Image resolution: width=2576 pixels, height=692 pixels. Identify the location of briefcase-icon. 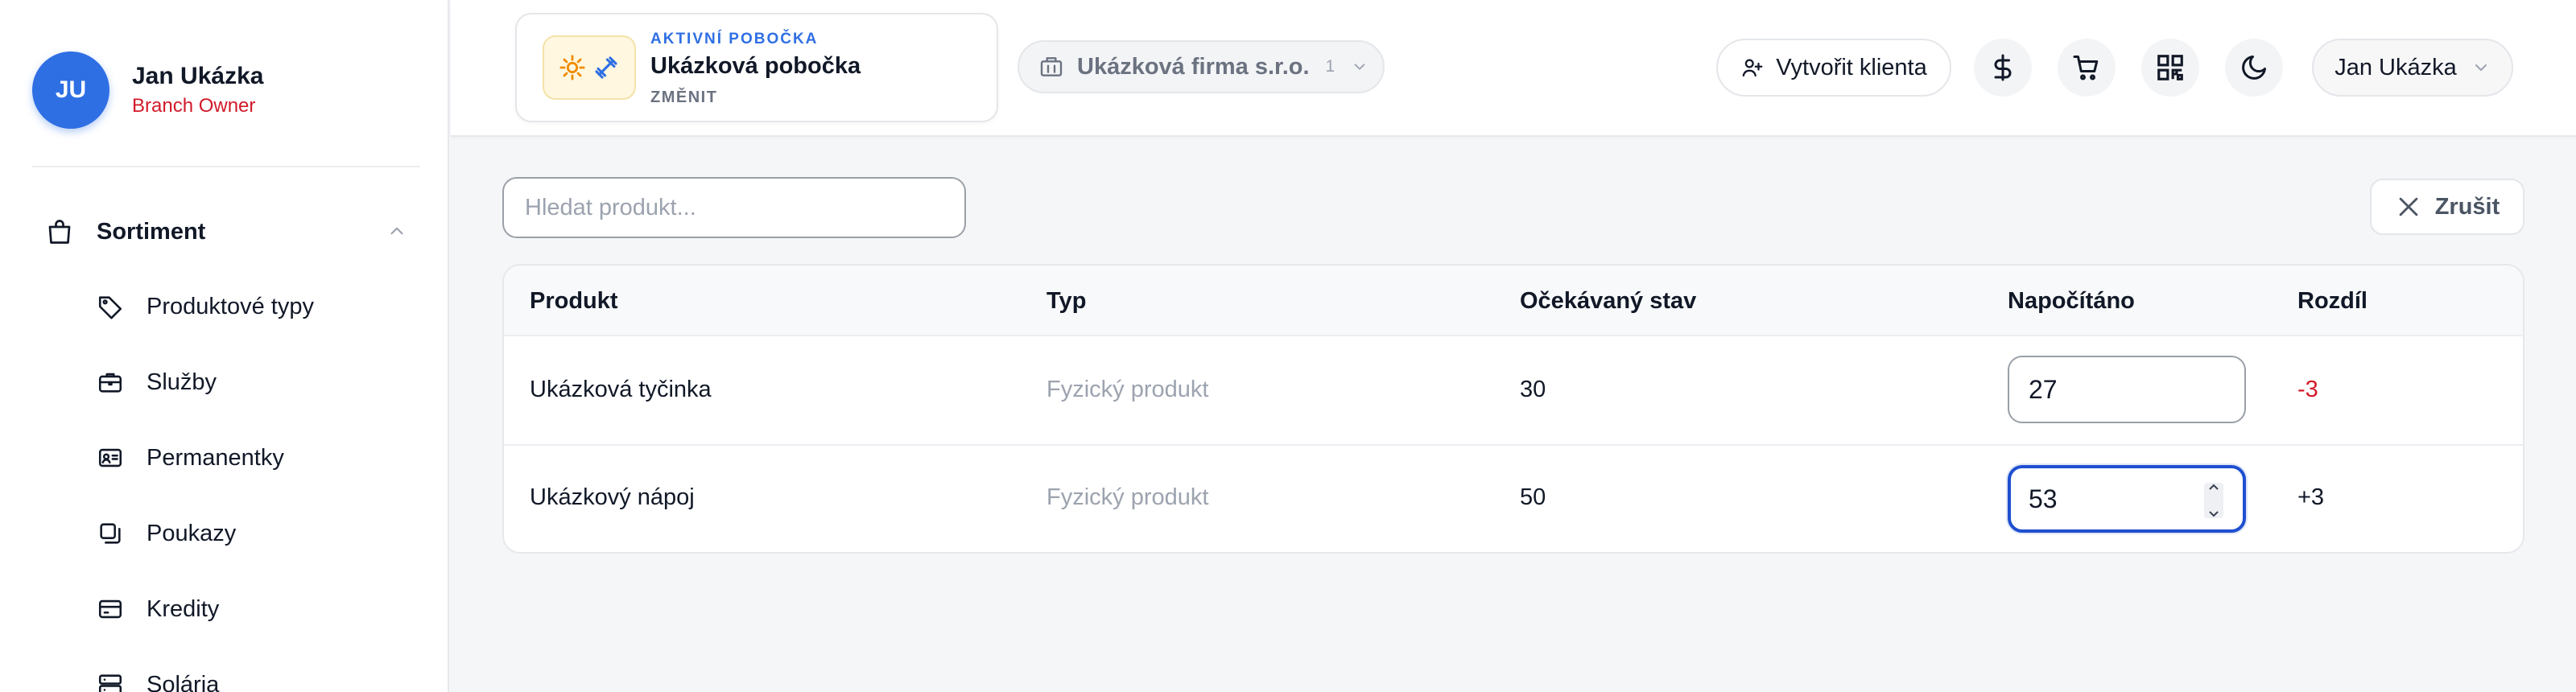
(110, 383).